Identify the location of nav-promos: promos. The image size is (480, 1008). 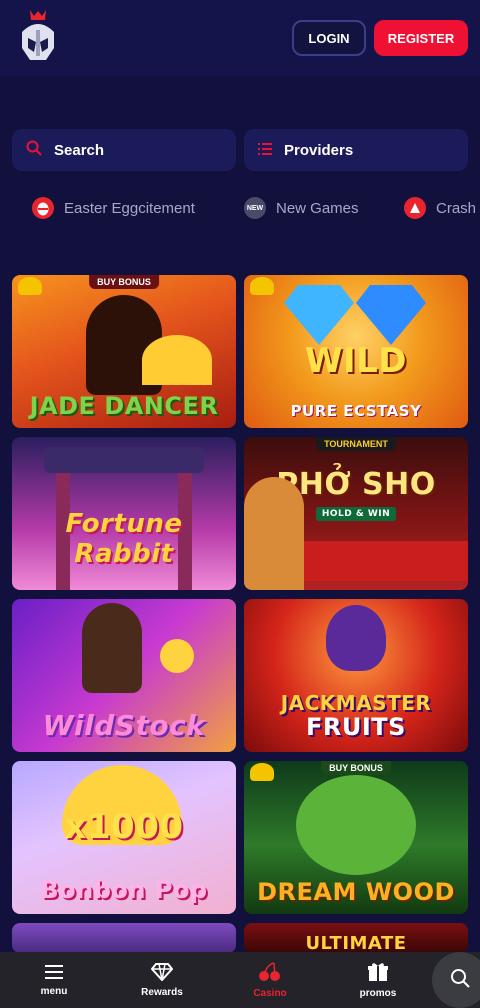
(378, 980).